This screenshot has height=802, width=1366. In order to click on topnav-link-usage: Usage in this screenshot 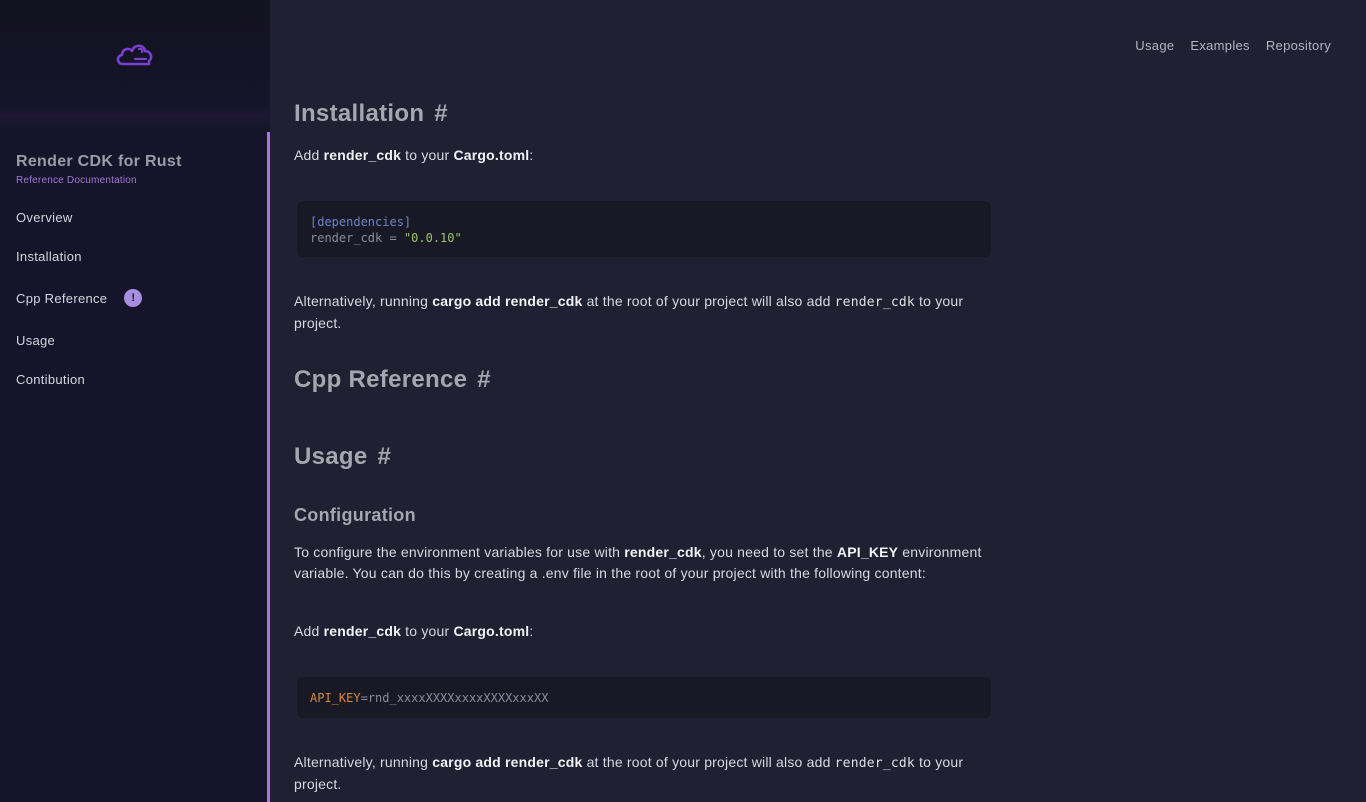, I will do `click(1154, 45)`.